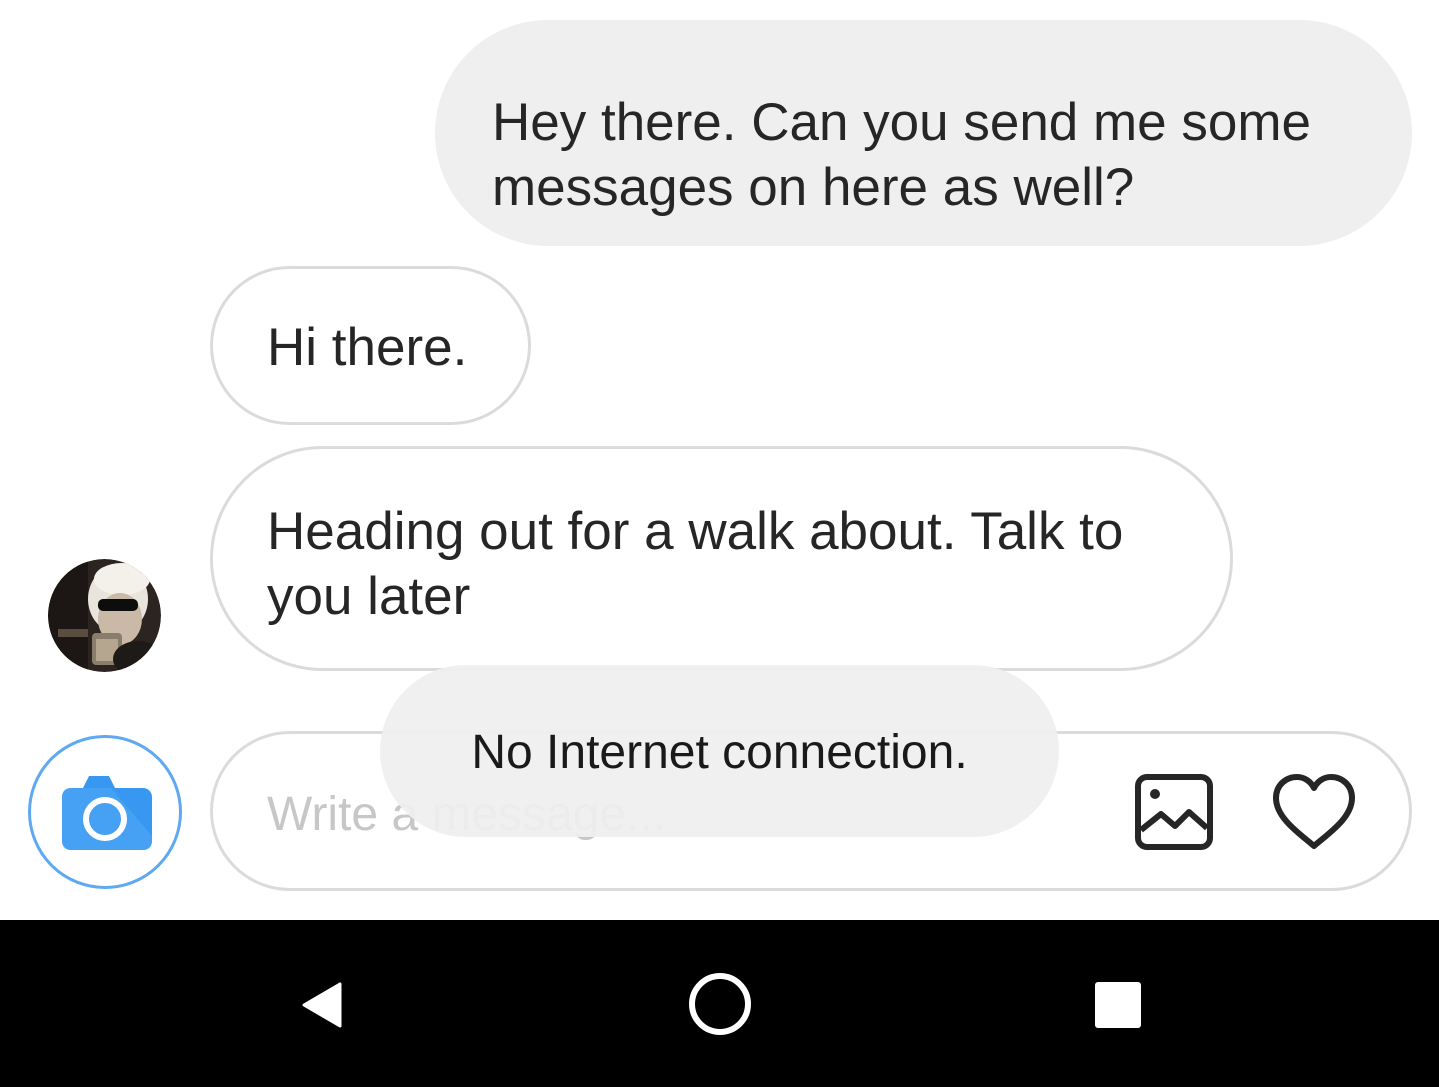  I want to click on message-text: Hi there., so click(367, 347).